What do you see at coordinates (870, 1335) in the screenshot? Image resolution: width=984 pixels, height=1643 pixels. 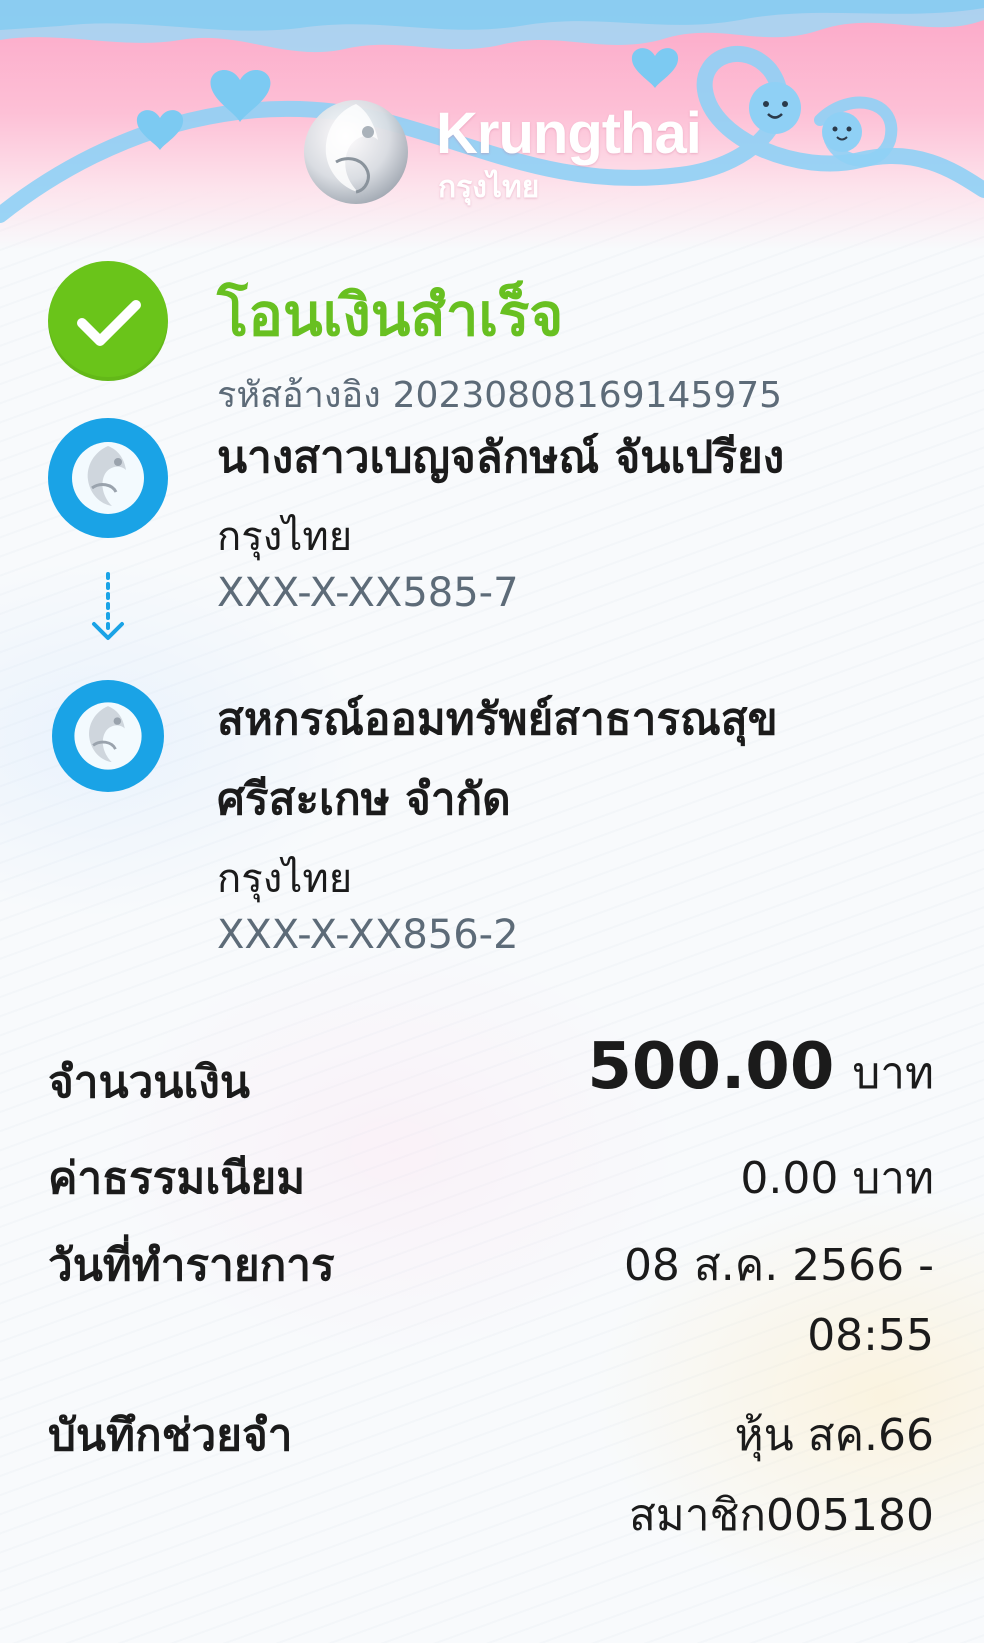 I see `date-line2: 08:55` at bounding box center [870, 1335].